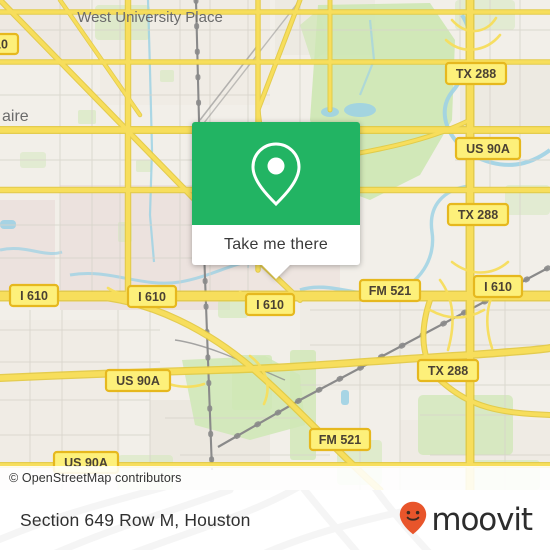 This screenshot has width=550, height=550. Describe the element at coordinates (135, 519) in the screenshot. I see `place-title: Section 649 Row M, Houston` at that location.